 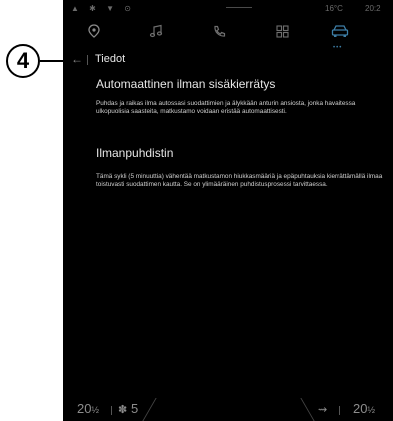 What do you see at coordinates (23, 61) in the screenshot?
I see `callout-number: 4` at bounding box center [23, 61].